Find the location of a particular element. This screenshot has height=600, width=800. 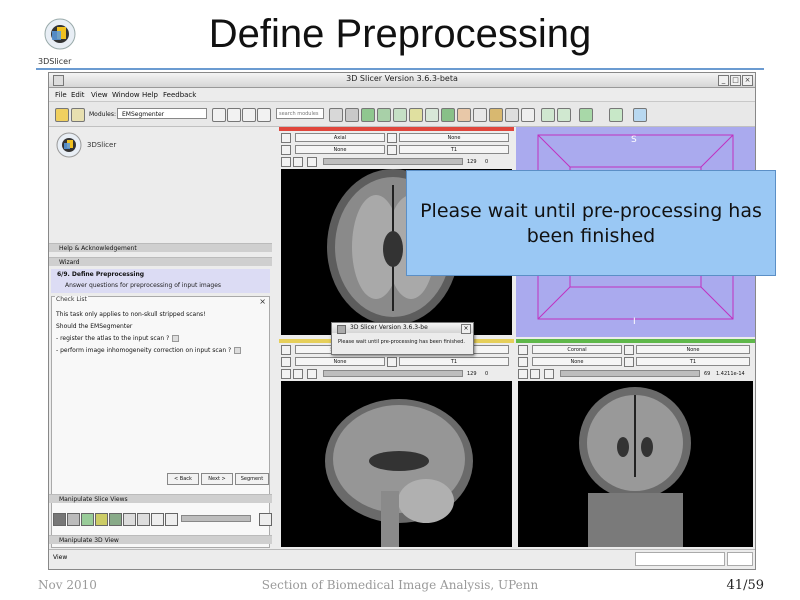

yellow-fit-icon is located at coordinates (286, 374).